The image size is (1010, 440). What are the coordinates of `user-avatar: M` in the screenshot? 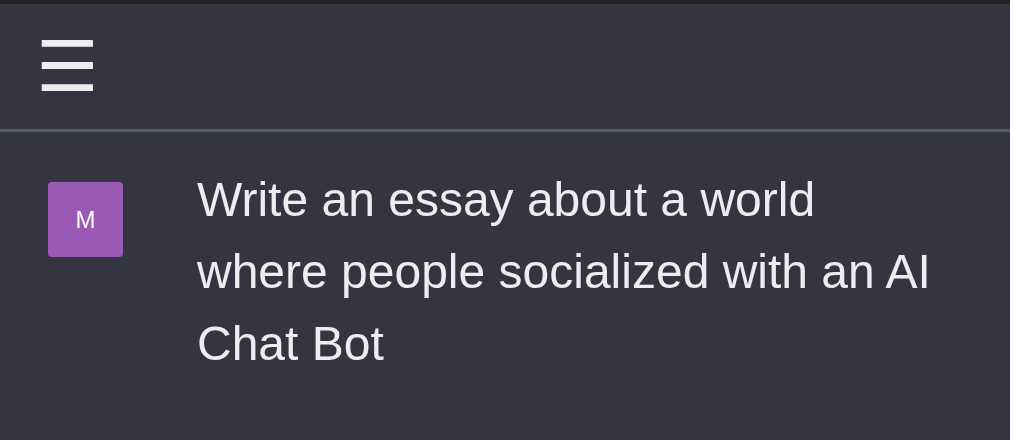 It's located at (85, 219).